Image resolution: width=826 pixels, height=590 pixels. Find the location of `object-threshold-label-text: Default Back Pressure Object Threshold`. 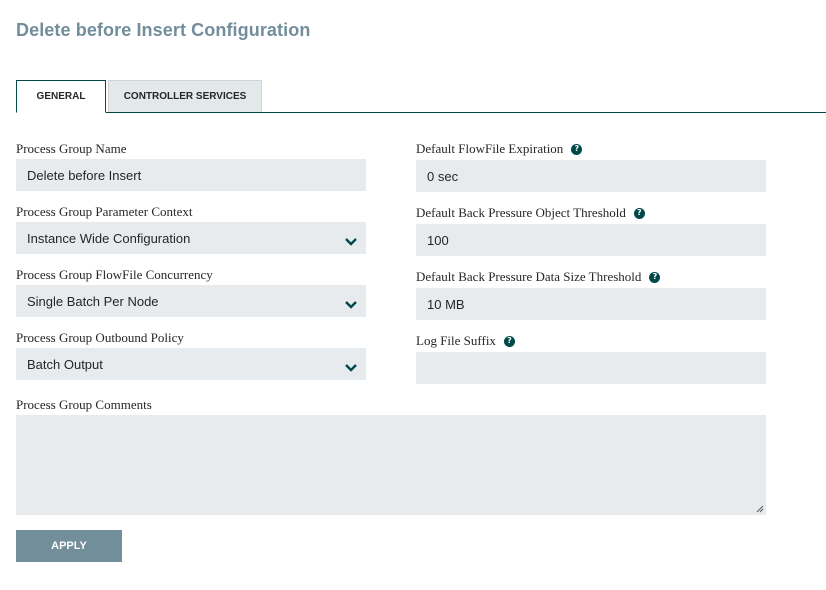

object-threshold-label-text: Default Back Pressure Object Threshold is located at coordinates (521, 212).